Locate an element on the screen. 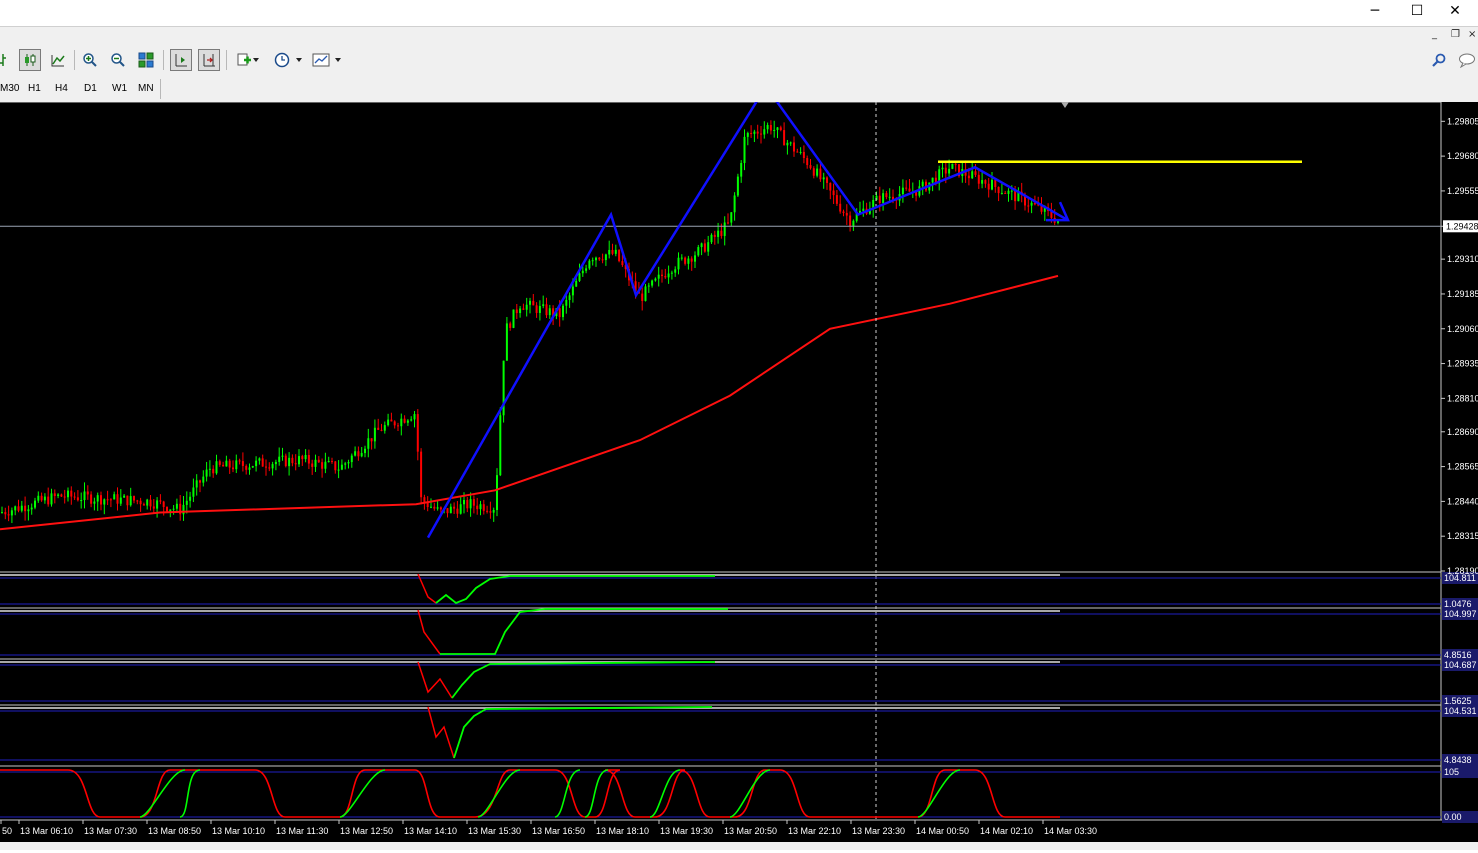 This screenshot has width=1478, height=853. zoom-in-button is located at coordinates (90, 60).